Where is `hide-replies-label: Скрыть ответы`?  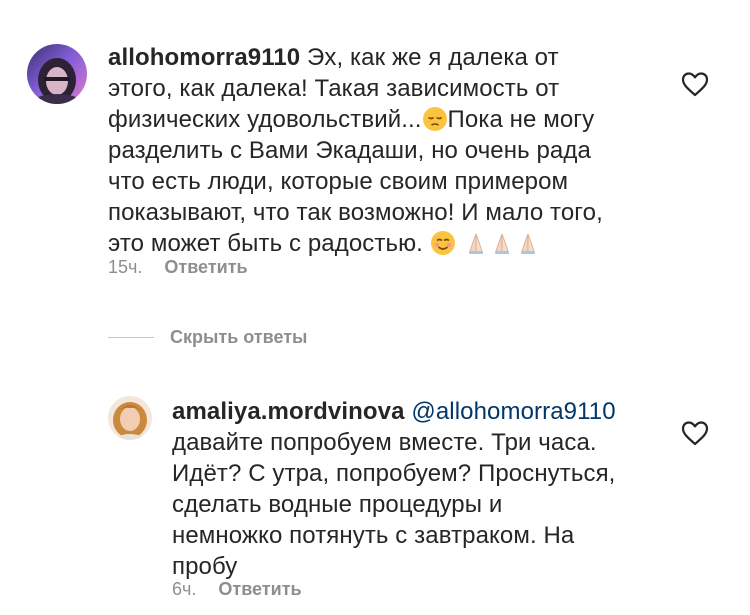
hide-replies-label: Скрыть ответы is located at coordinates (238, 337).